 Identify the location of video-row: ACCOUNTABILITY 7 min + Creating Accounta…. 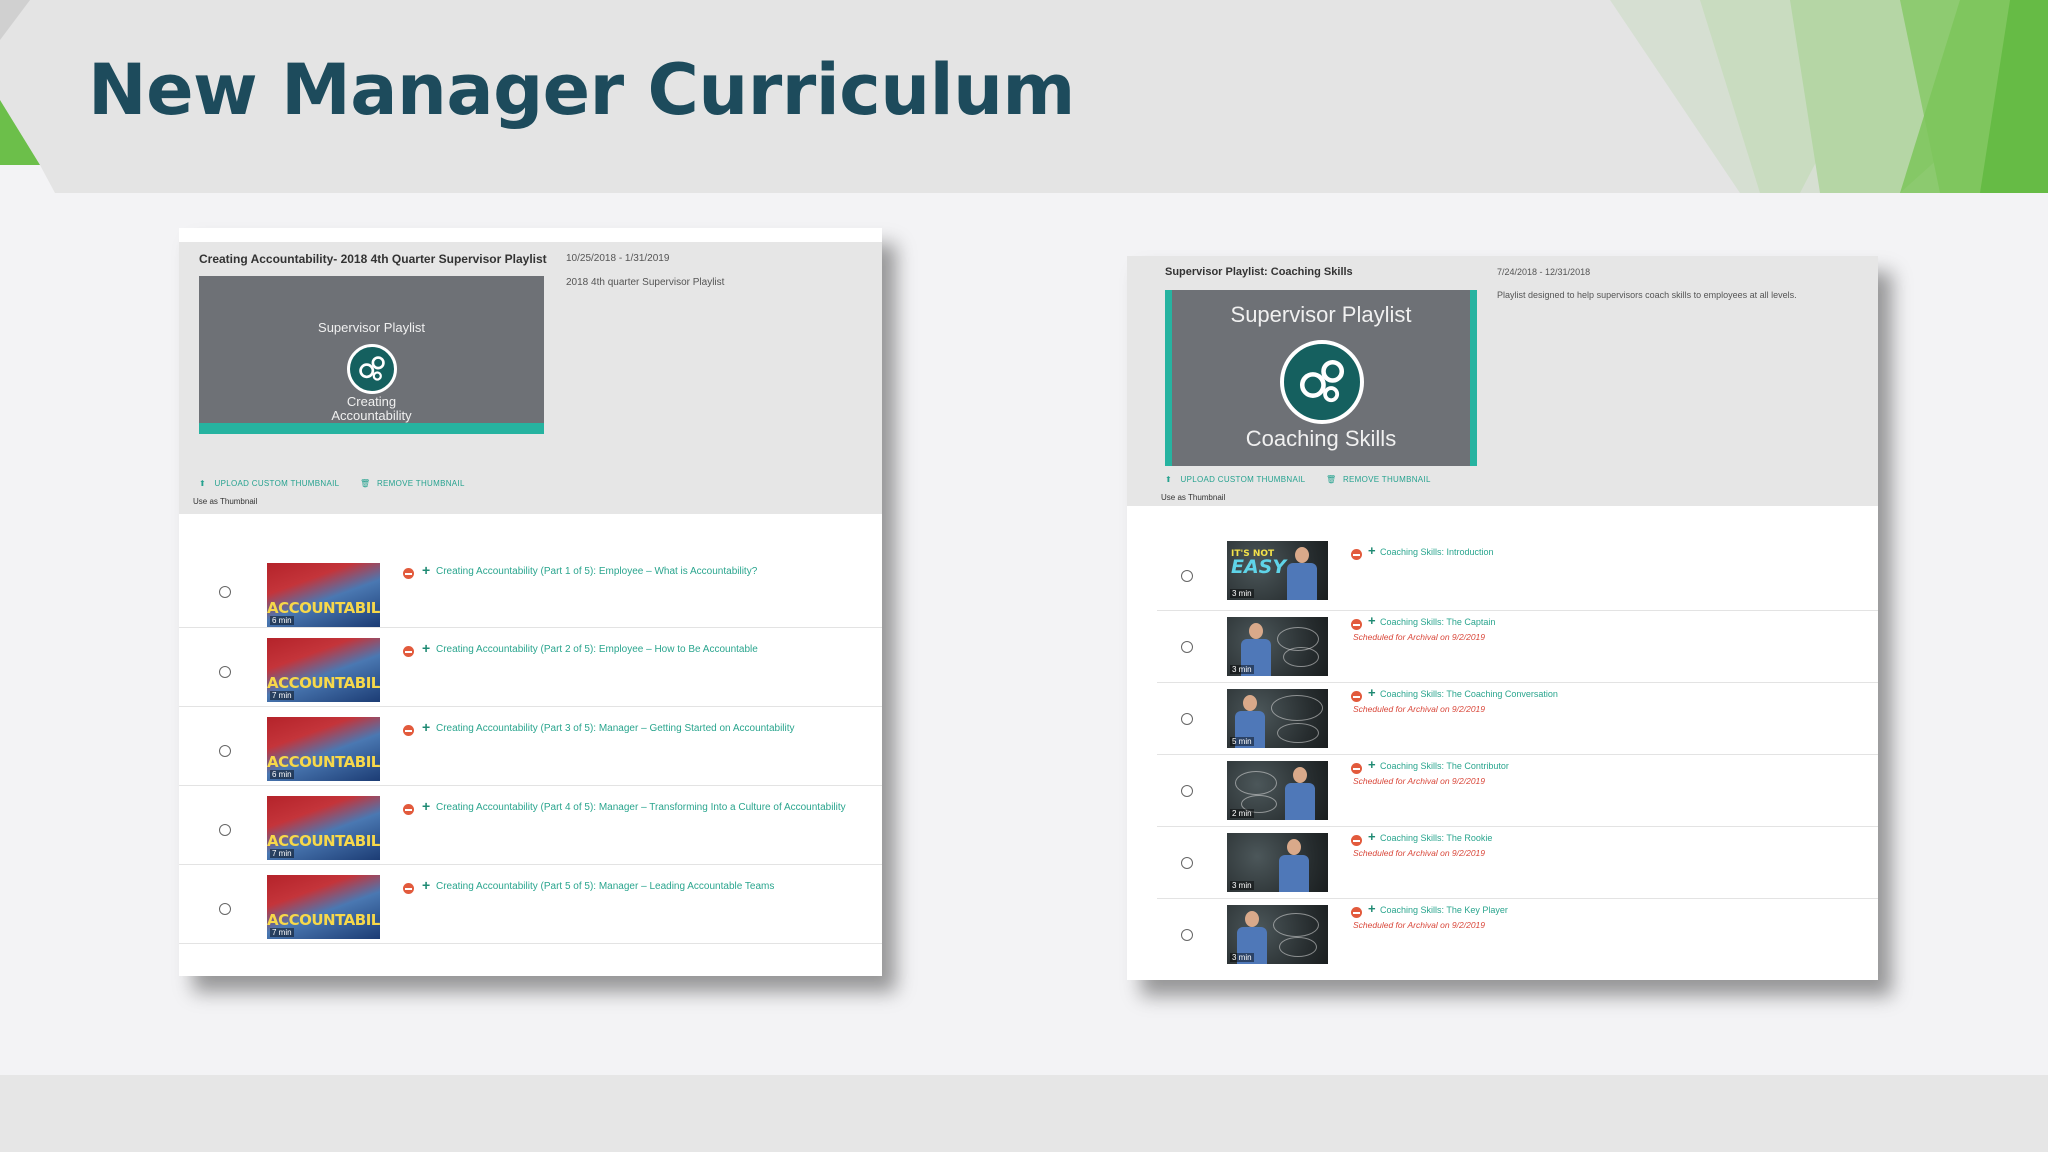
(530, 667).